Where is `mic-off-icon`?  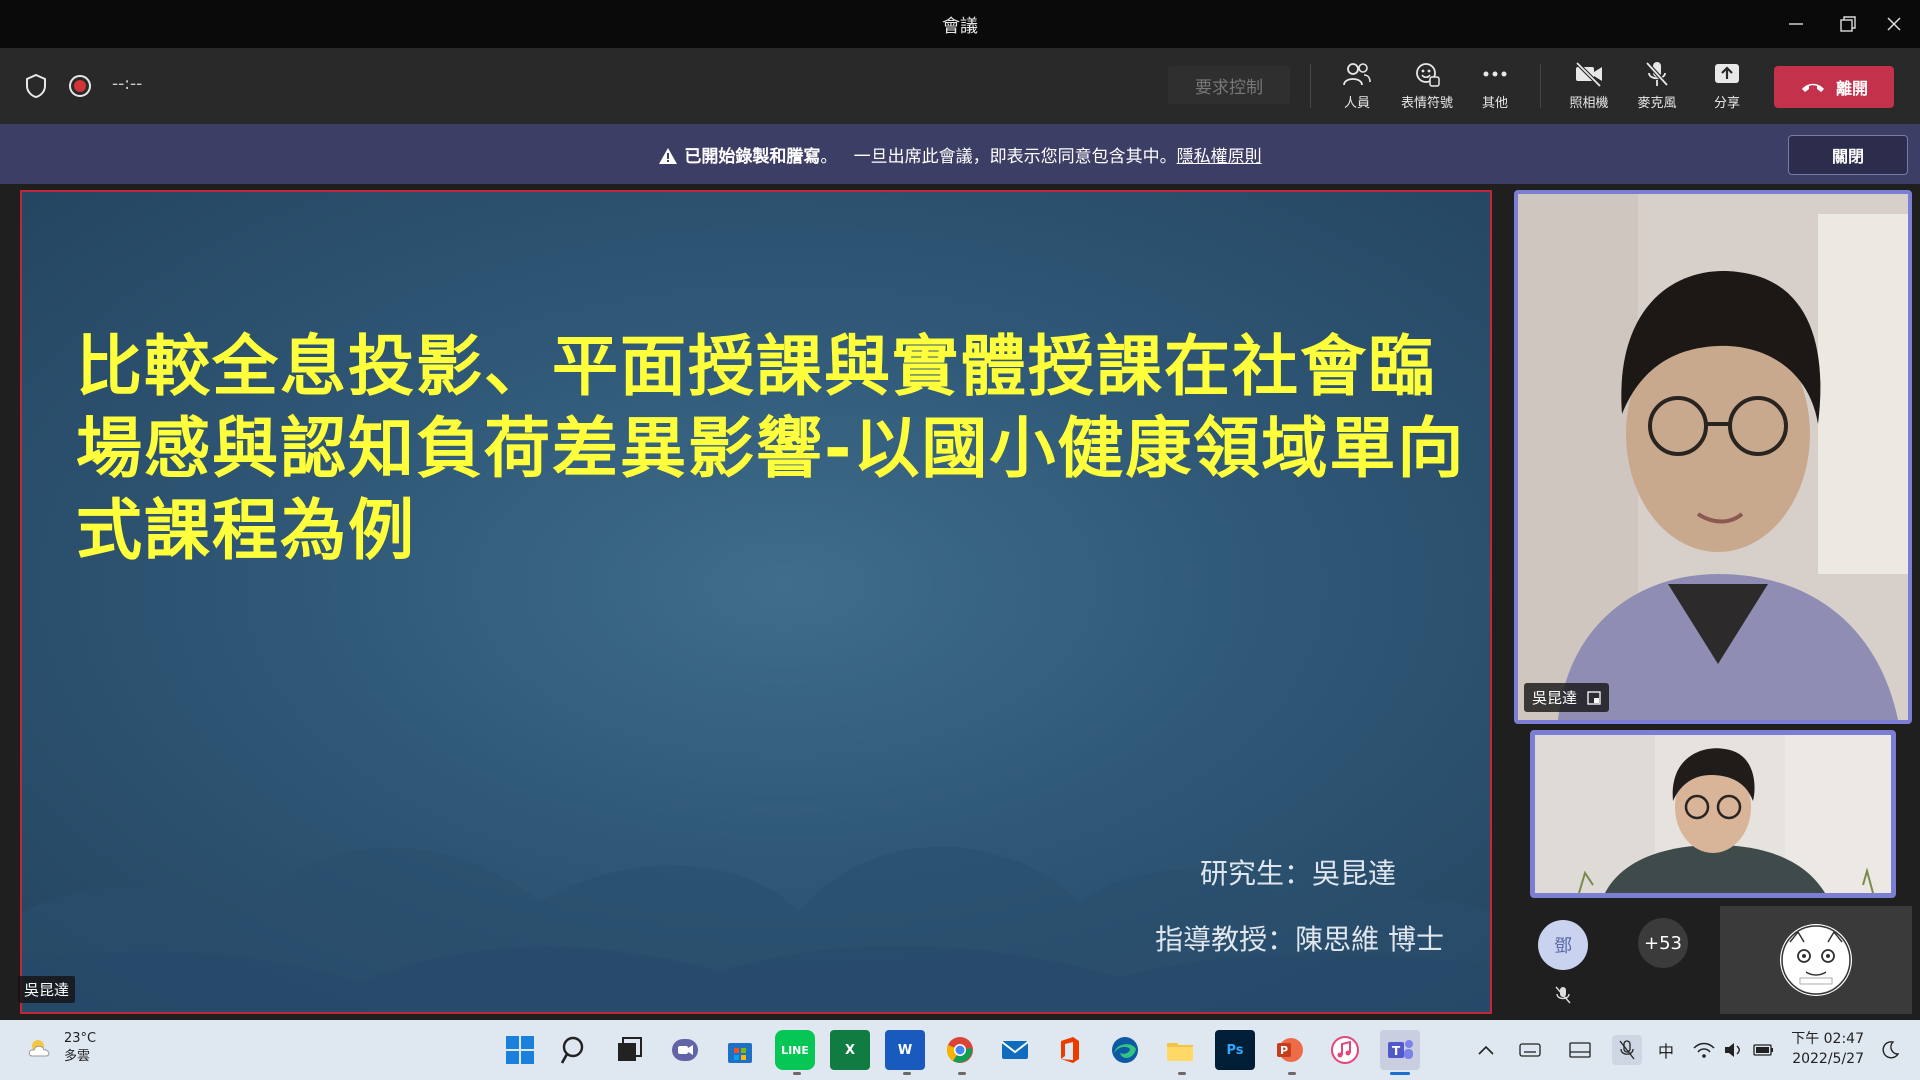 mic-off-icon is located at coordinates (1657, 74).